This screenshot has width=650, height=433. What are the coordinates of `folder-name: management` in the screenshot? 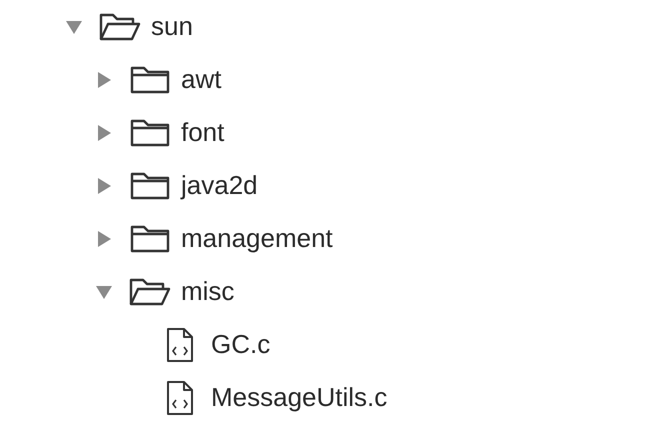 It's located at (257, 238).